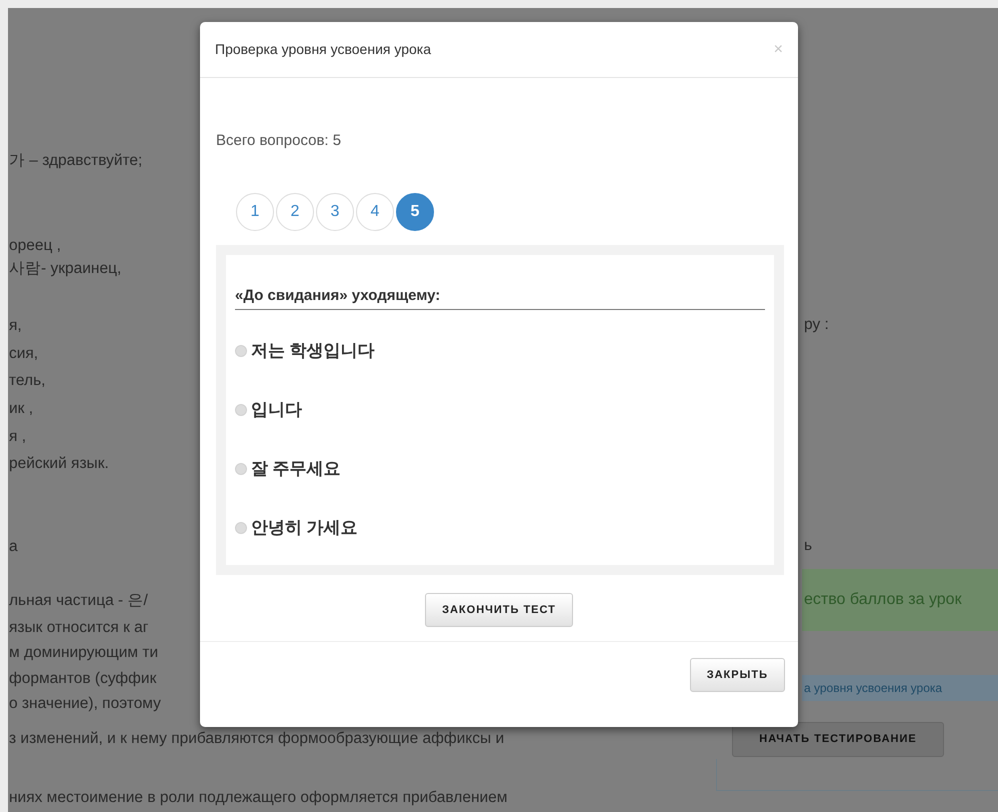 This screenshot has height=812, width=998. I want to click on page-button: 2, so click(295, 211).